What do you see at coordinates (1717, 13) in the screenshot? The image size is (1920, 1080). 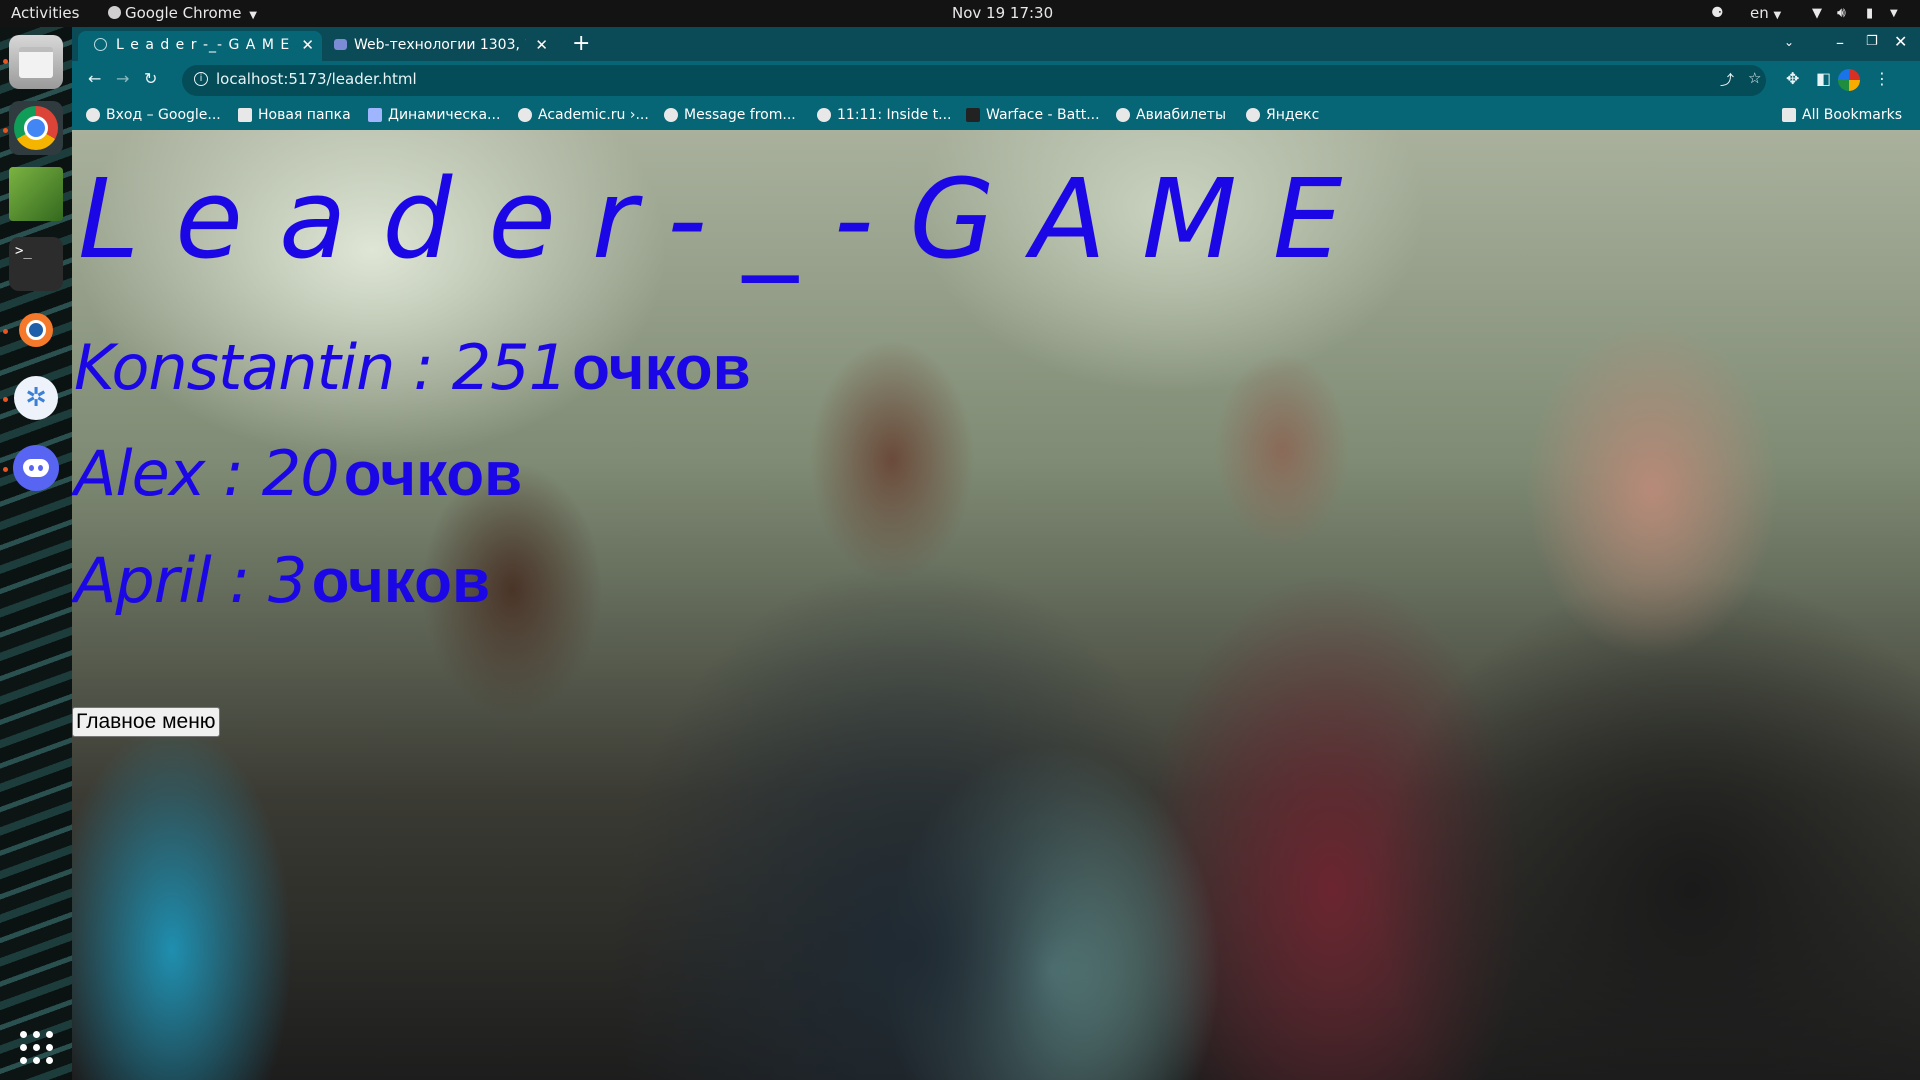 I see `gamepad-tray-icon: ⚈` at bounding box center [1717, 13].